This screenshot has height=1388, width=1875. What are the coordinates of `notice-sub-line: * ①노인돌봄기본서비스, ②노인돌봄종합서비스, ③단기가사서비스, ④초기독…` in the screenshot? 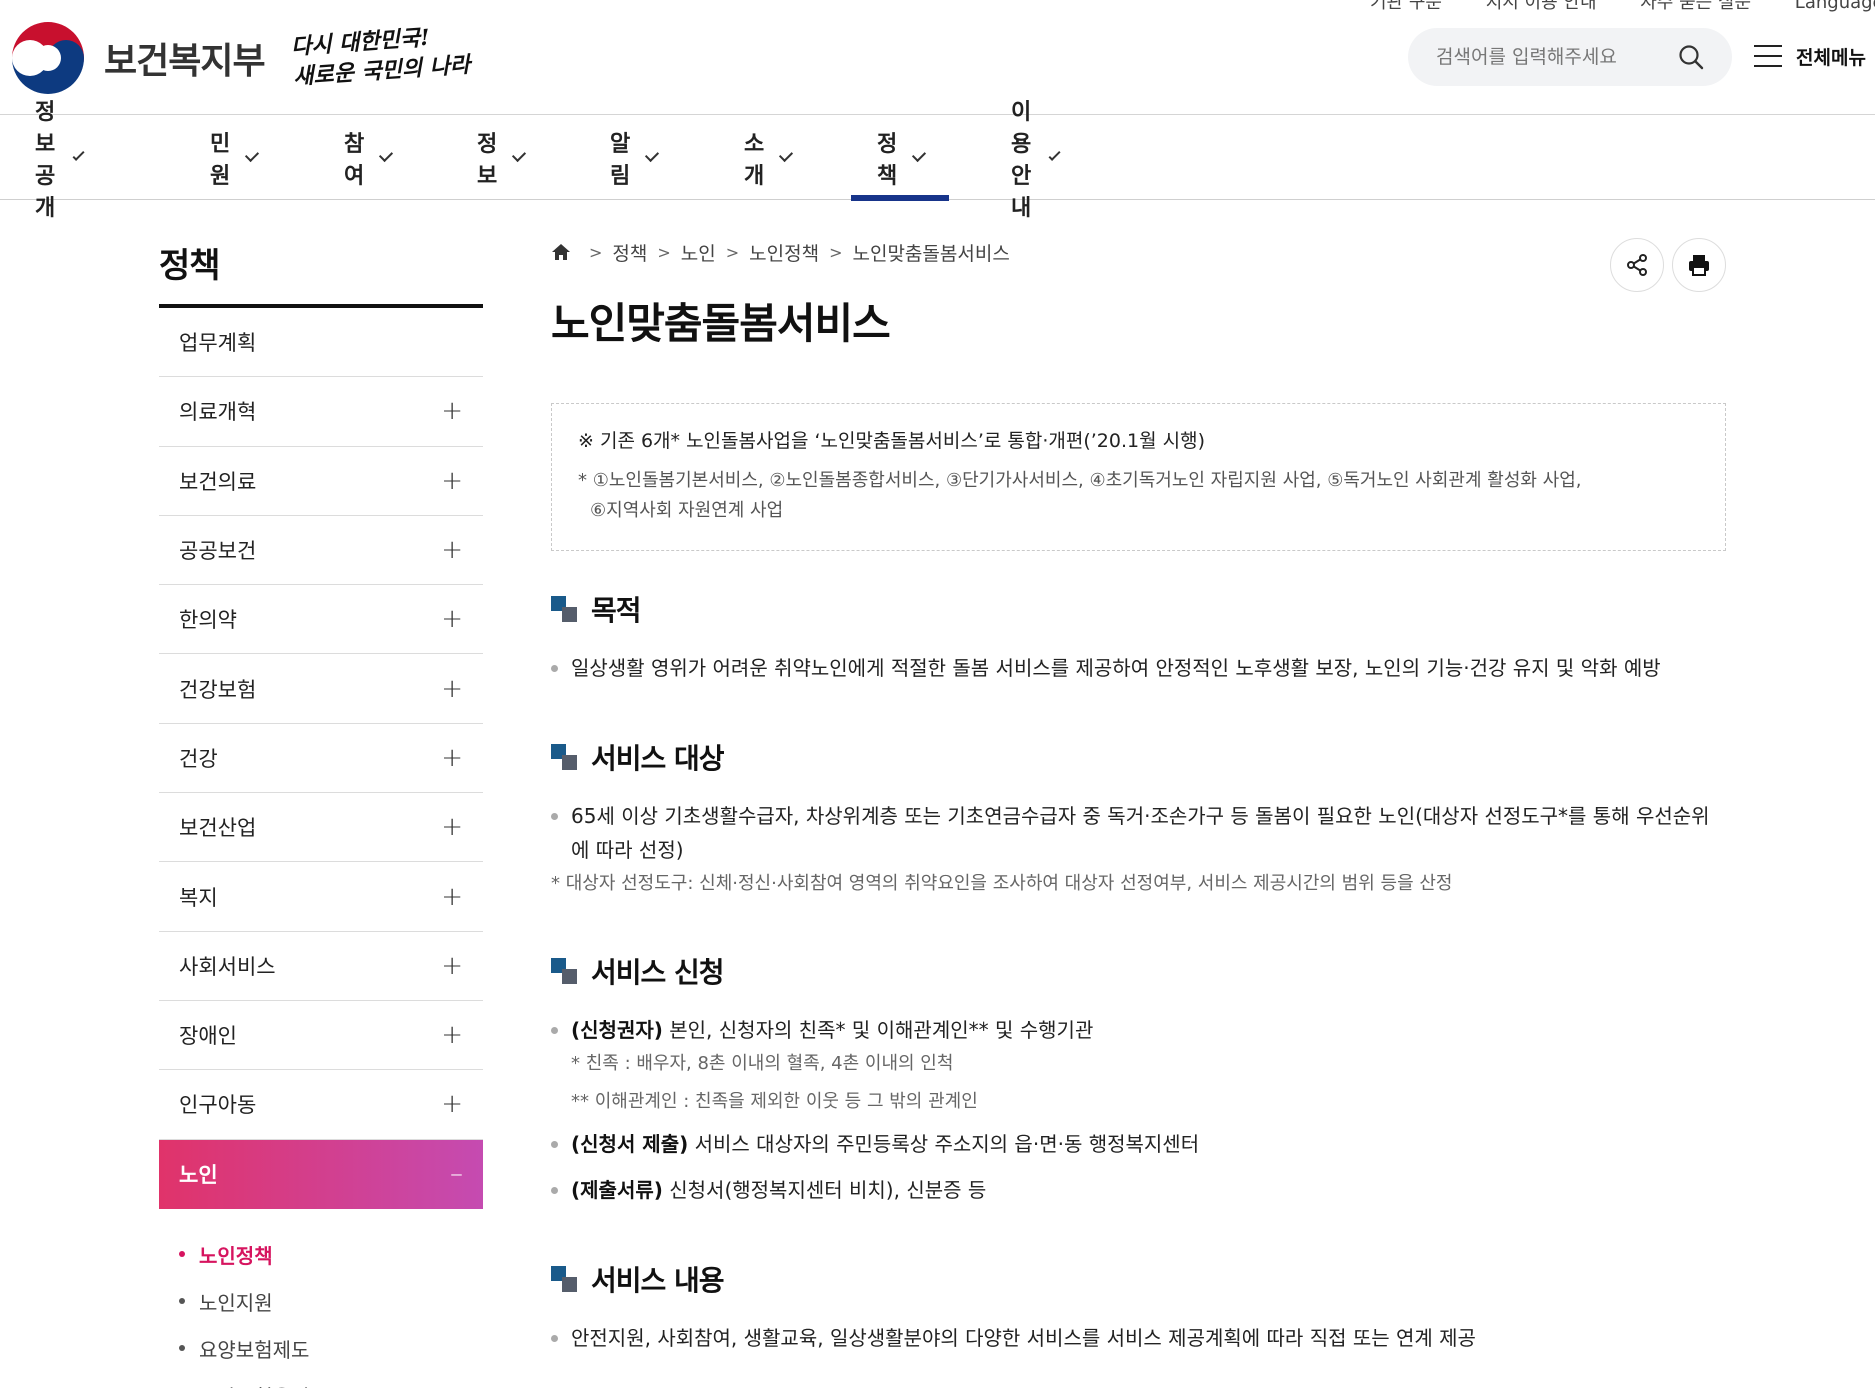 It's located at (1080, 480).